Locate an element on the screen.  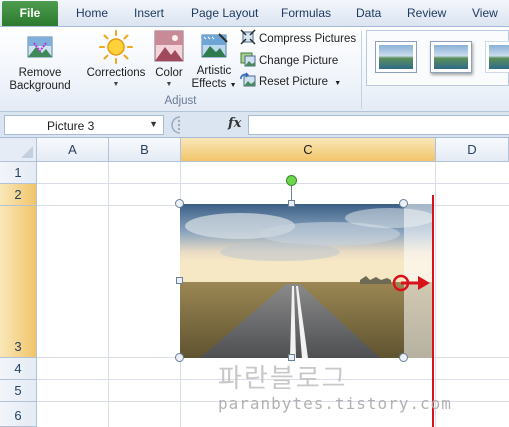
row-header-6: 6 is located at coordinates (18, 414).